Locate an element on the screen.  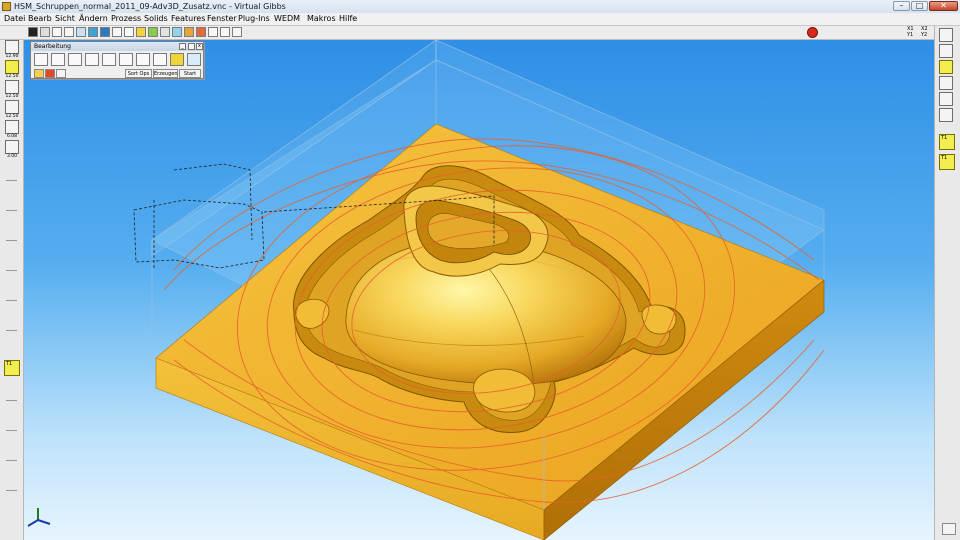
view-side-icon is located at coordinates (57, 32).